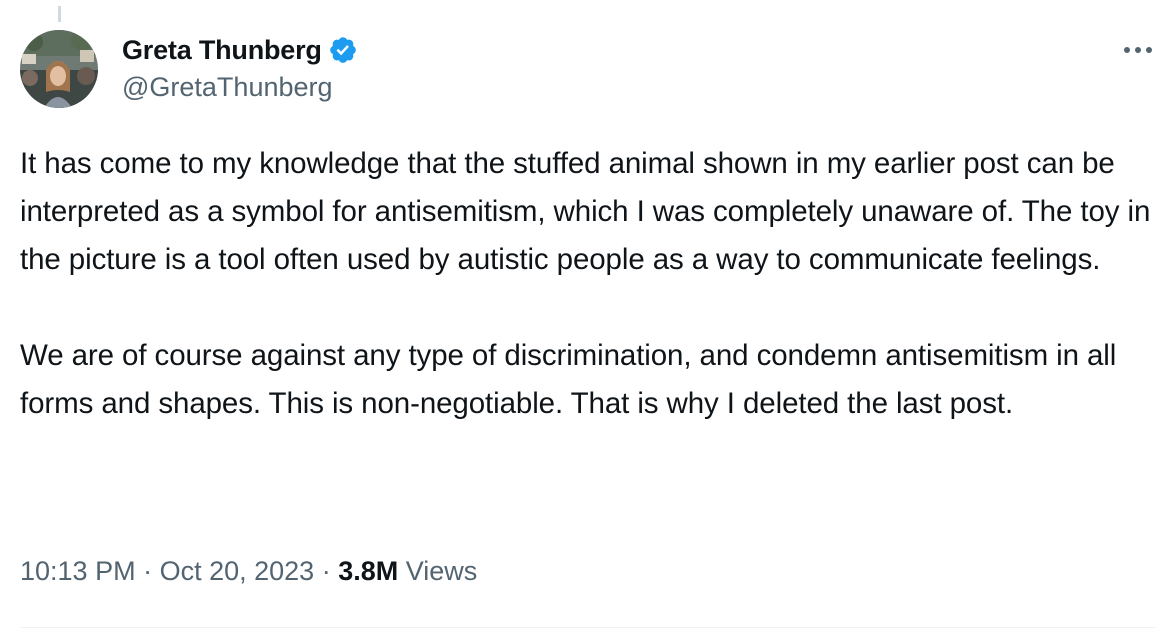  I want to click on divider, so click(588, 627).